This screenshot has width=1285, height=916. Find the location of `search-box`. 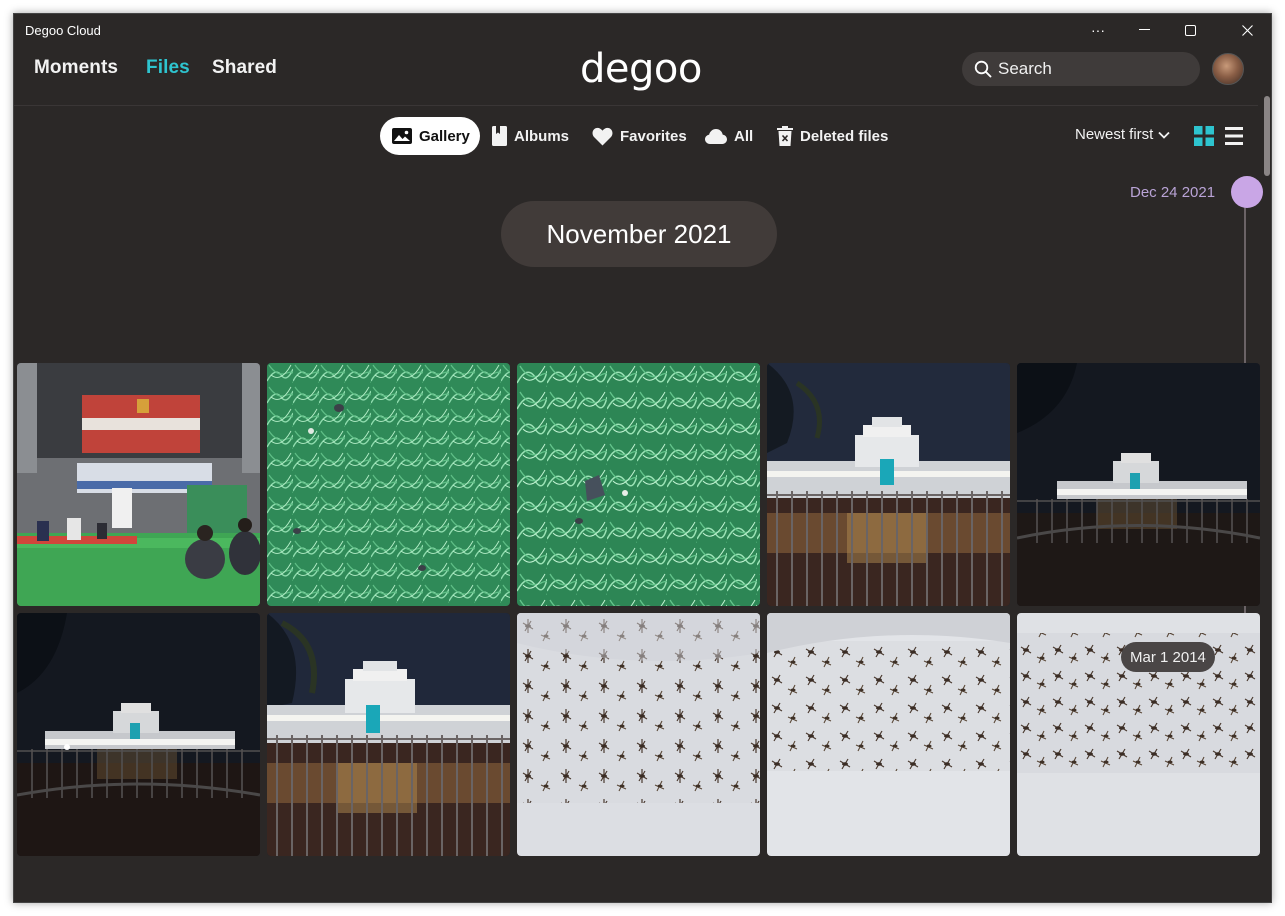

search-box is located at coordinates (1081, 69).